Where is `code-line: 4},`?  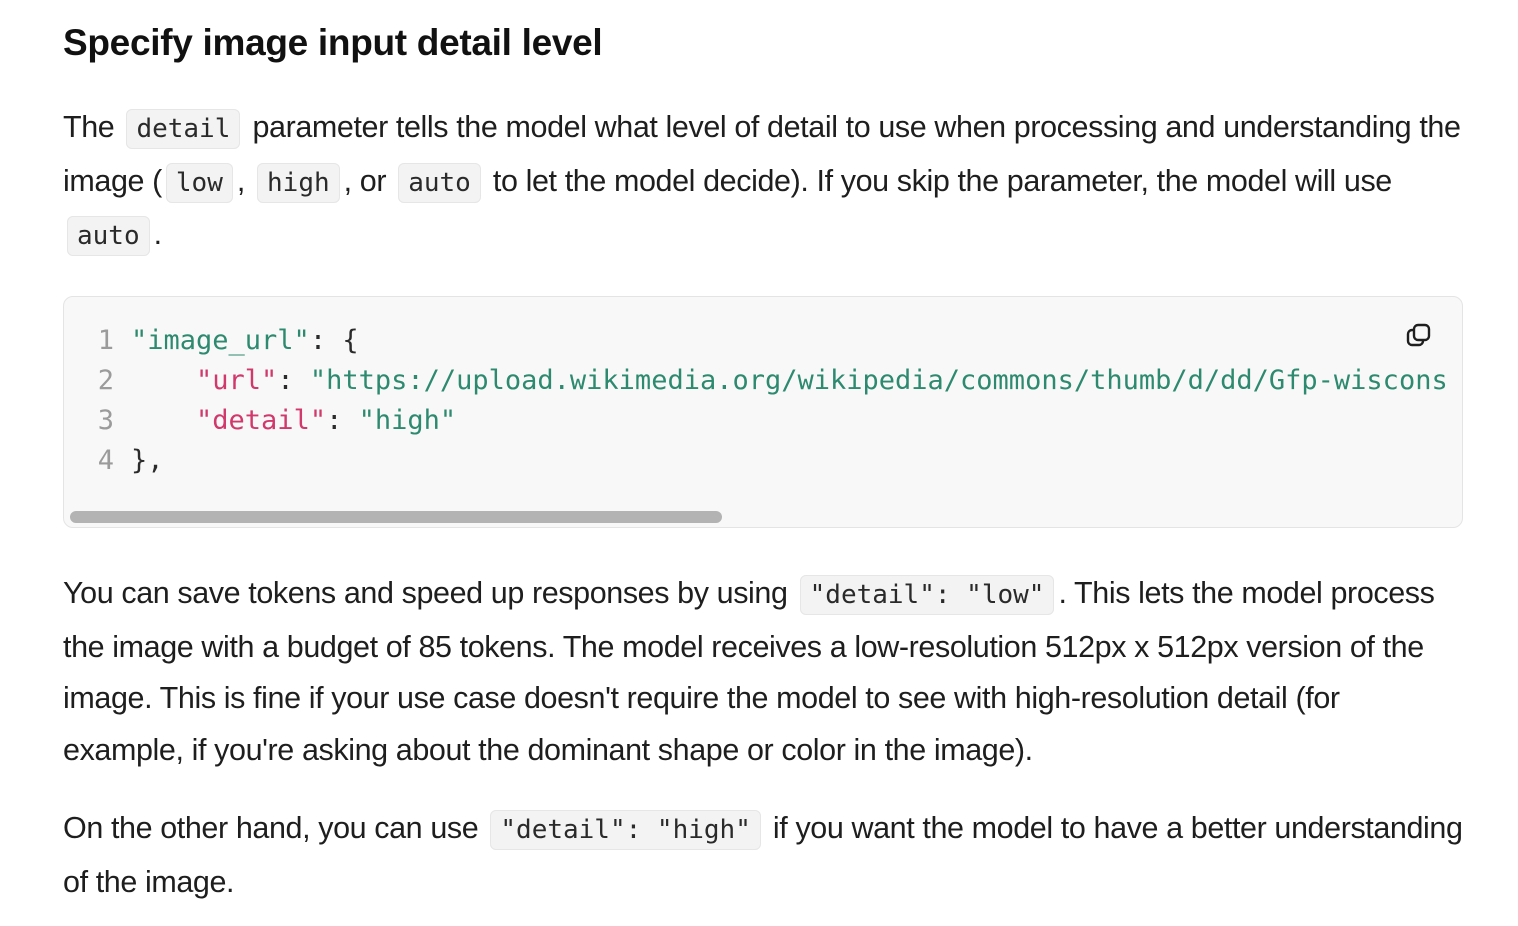
code-line: 4}, is located at coordinates (756, 461).